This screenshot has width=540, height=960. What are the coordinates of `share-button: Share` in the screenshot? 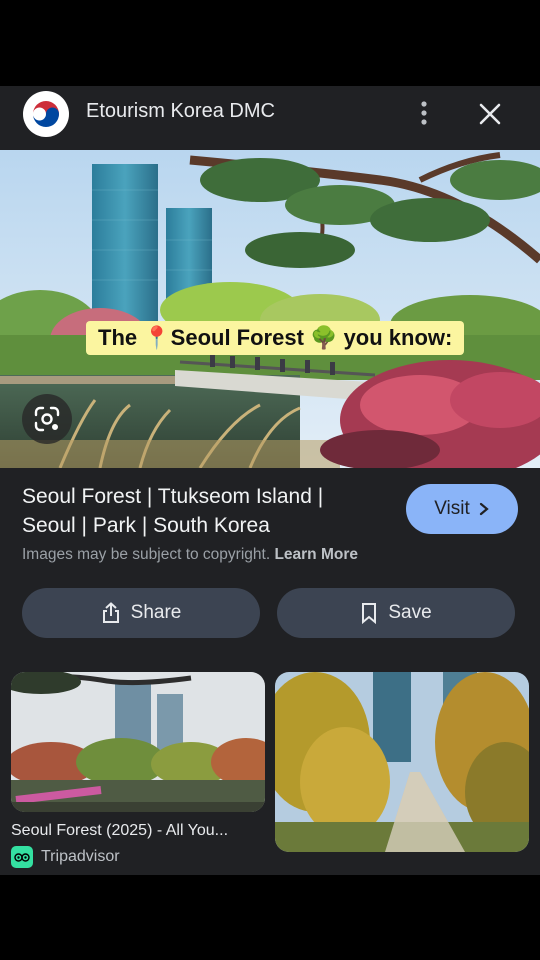 It's located at (141, 613).